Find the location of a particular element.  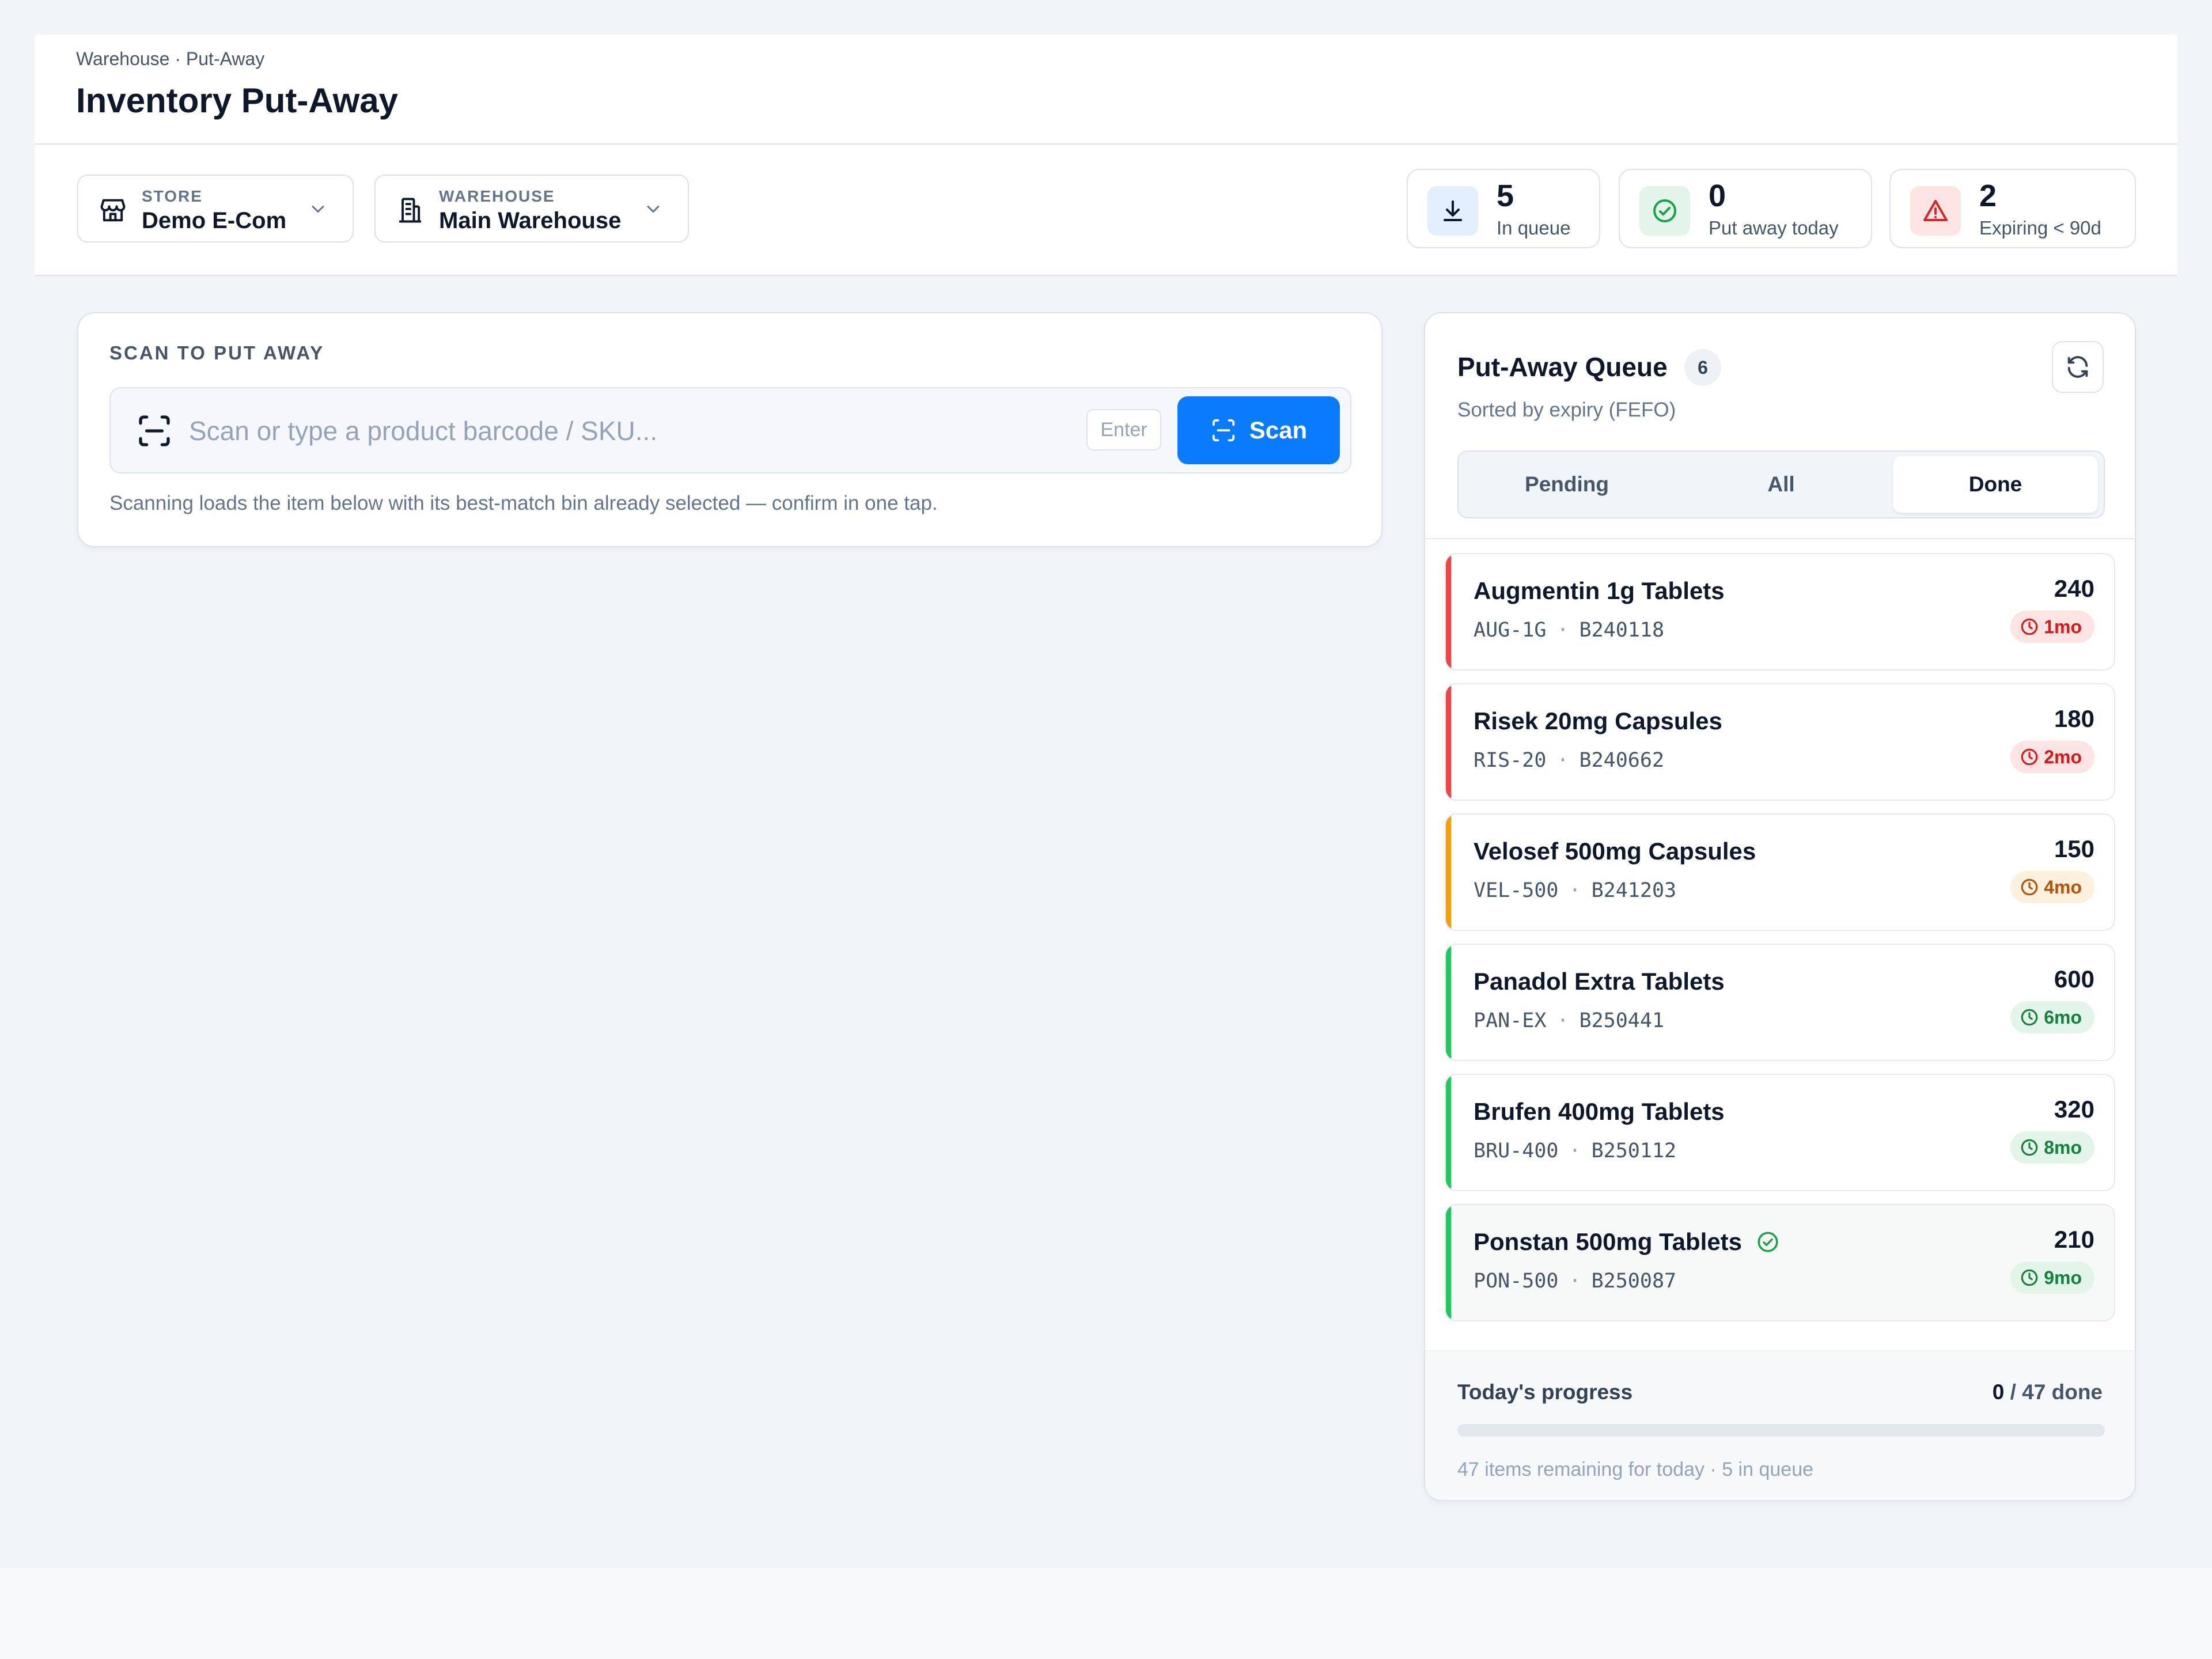

queue-item-qty: 240 is located at coordinates (2074, 588).